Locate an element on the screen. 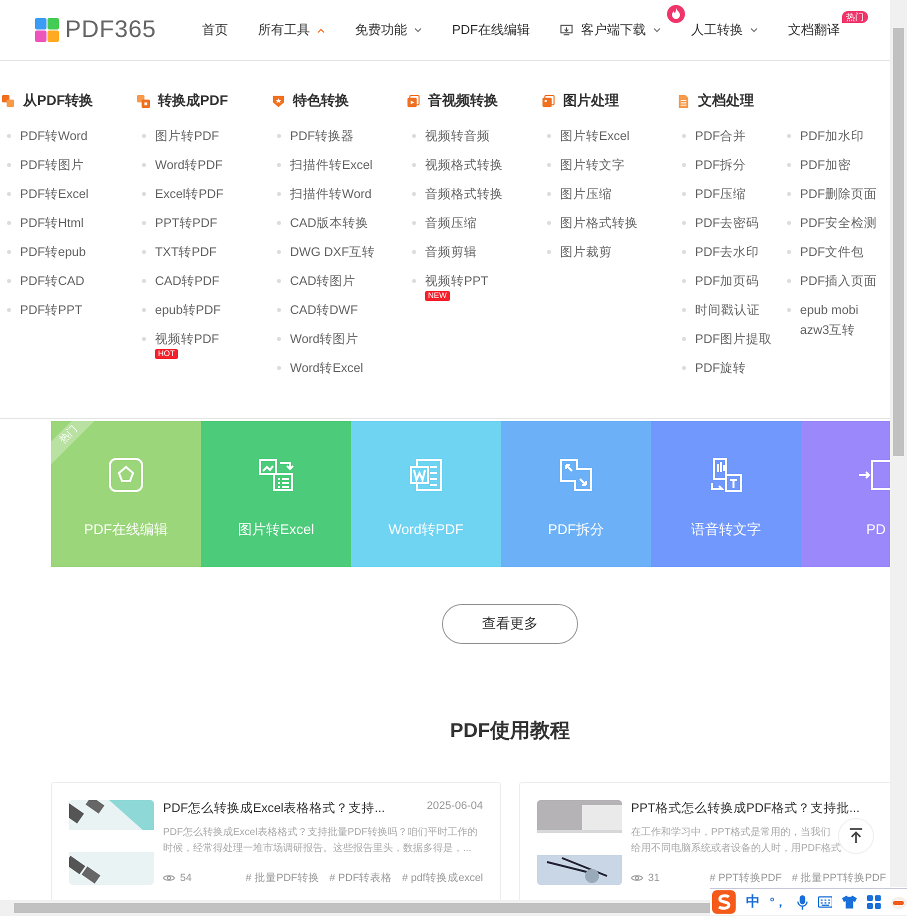  tool-link: CAD版本转换 is located at coordinates (329, 223).